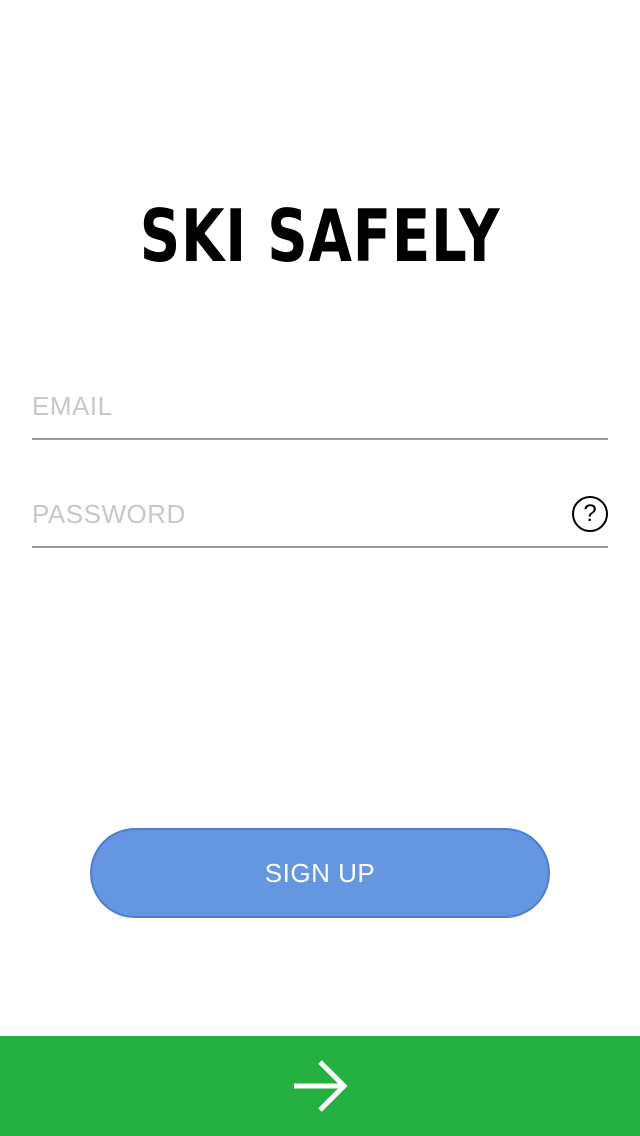  I want to click on next-button, so click(320, 1086).